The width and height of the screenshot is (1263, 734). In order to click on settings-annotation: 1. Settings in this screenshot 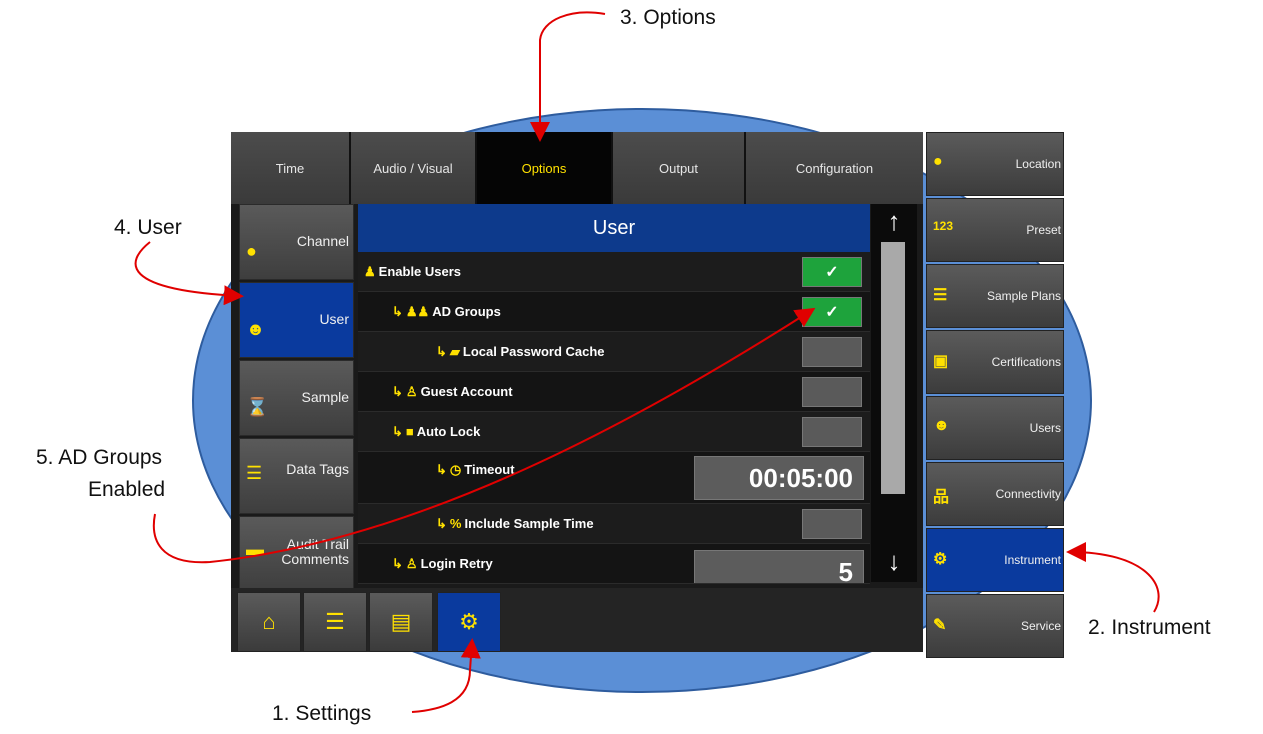, I will do `click(322, 713)`.